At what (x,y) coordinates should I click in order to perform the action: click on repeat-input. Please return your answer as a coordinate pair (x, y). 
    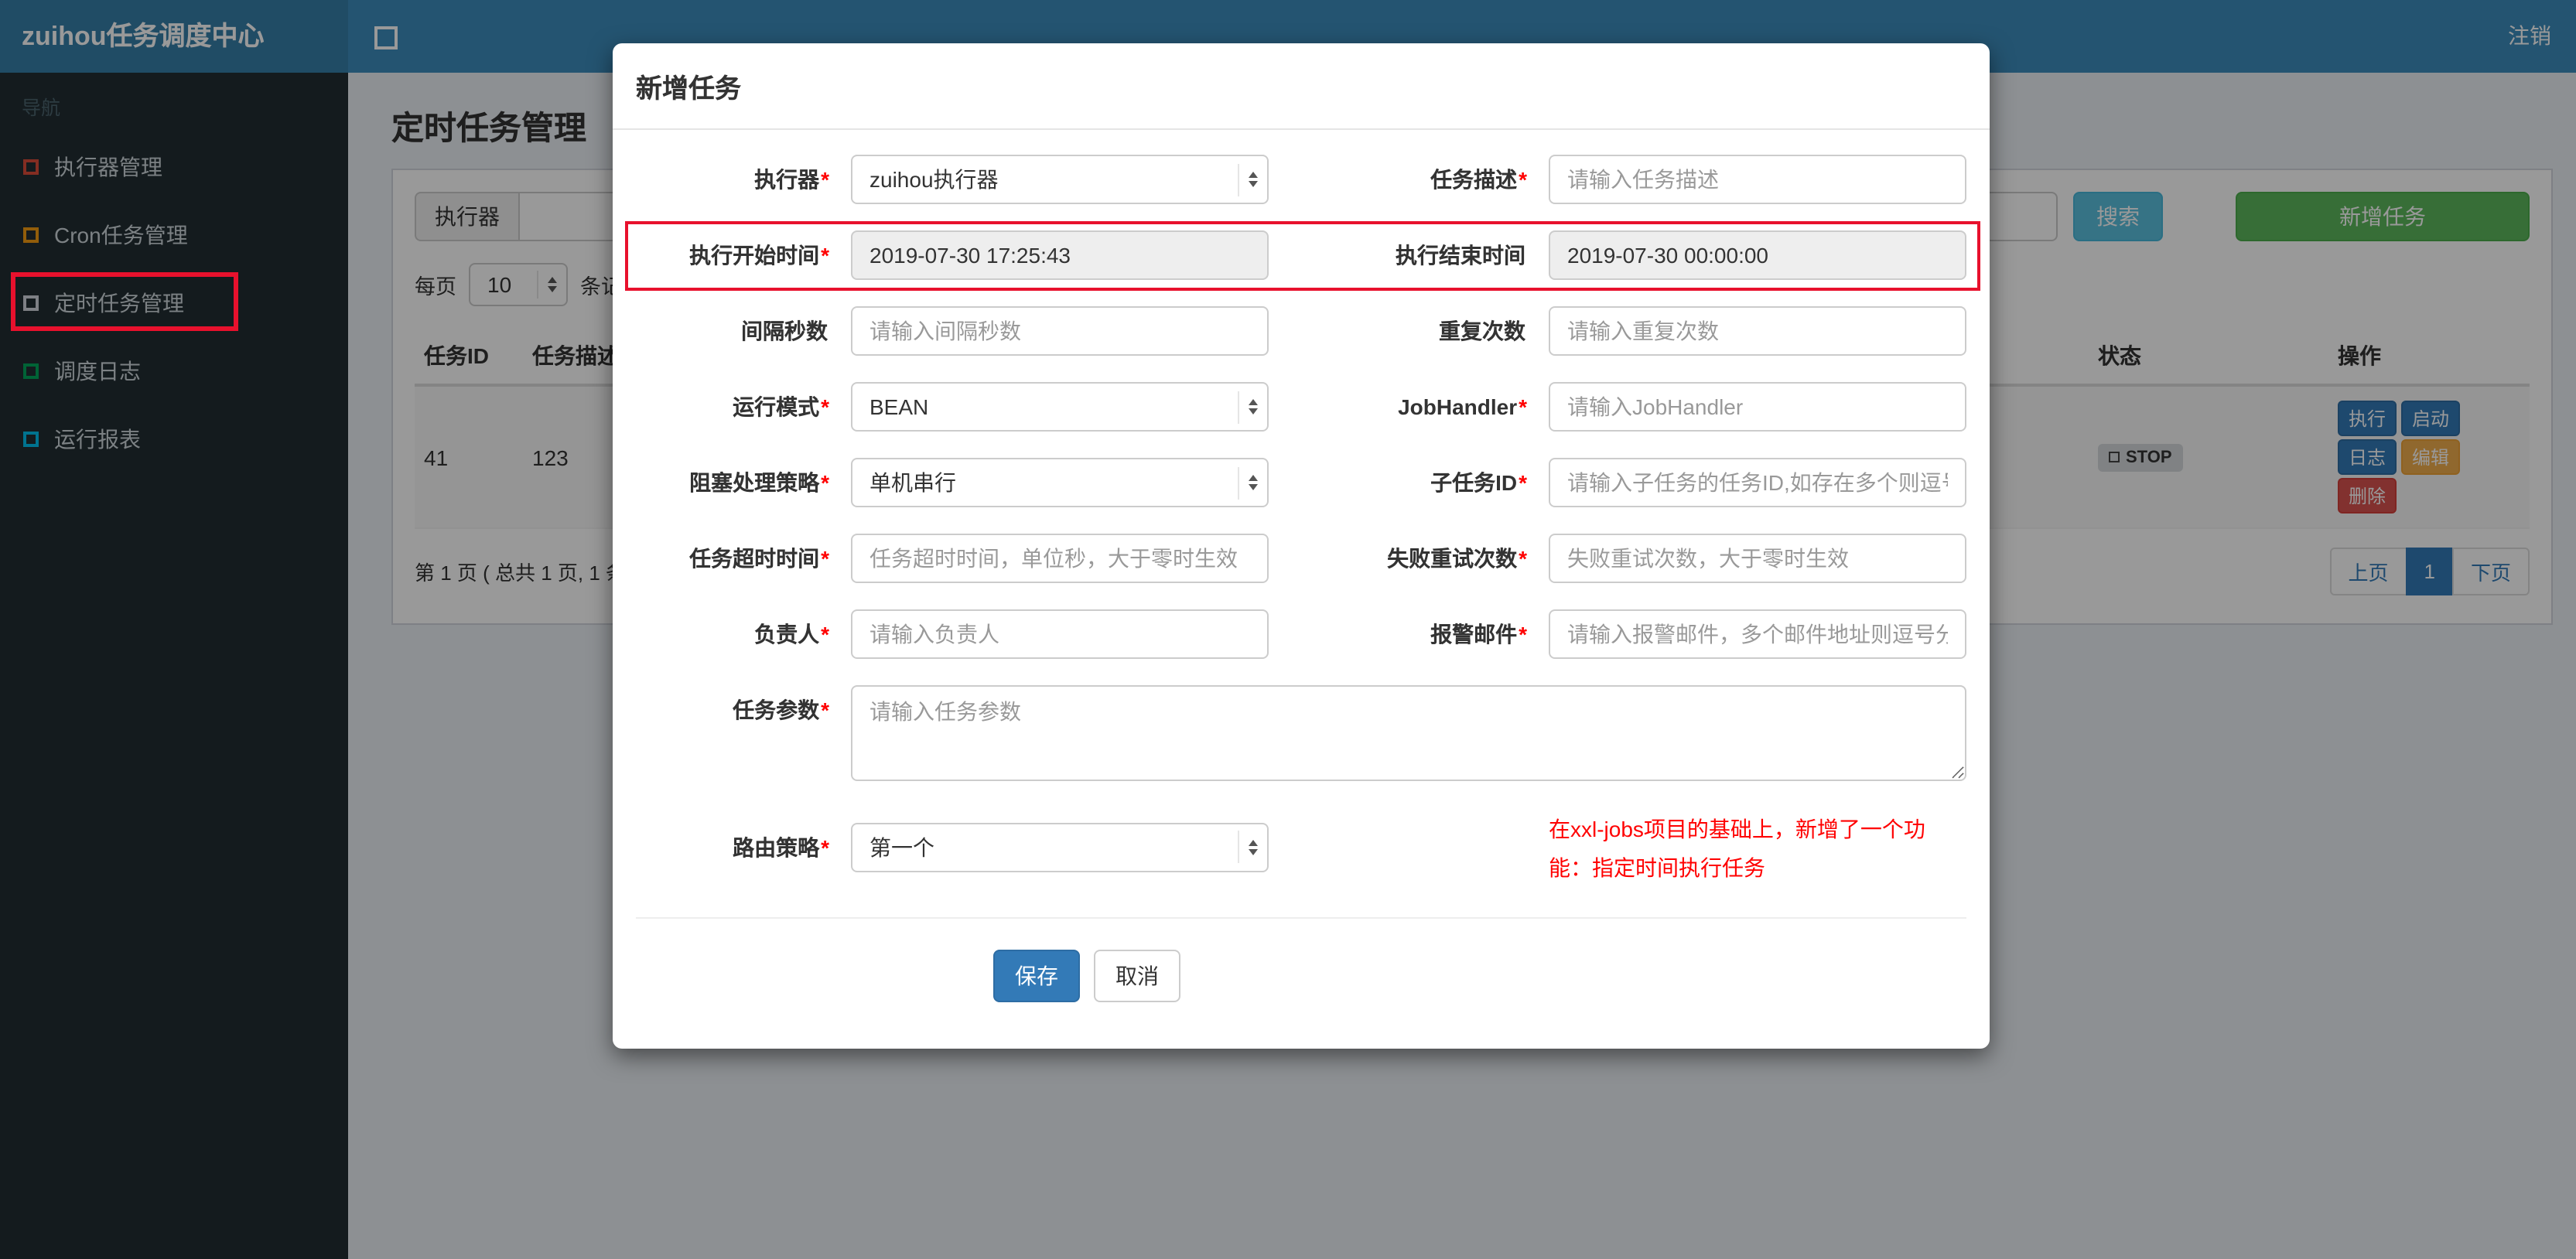
    Looking at the image, I should click on (1757, 331).